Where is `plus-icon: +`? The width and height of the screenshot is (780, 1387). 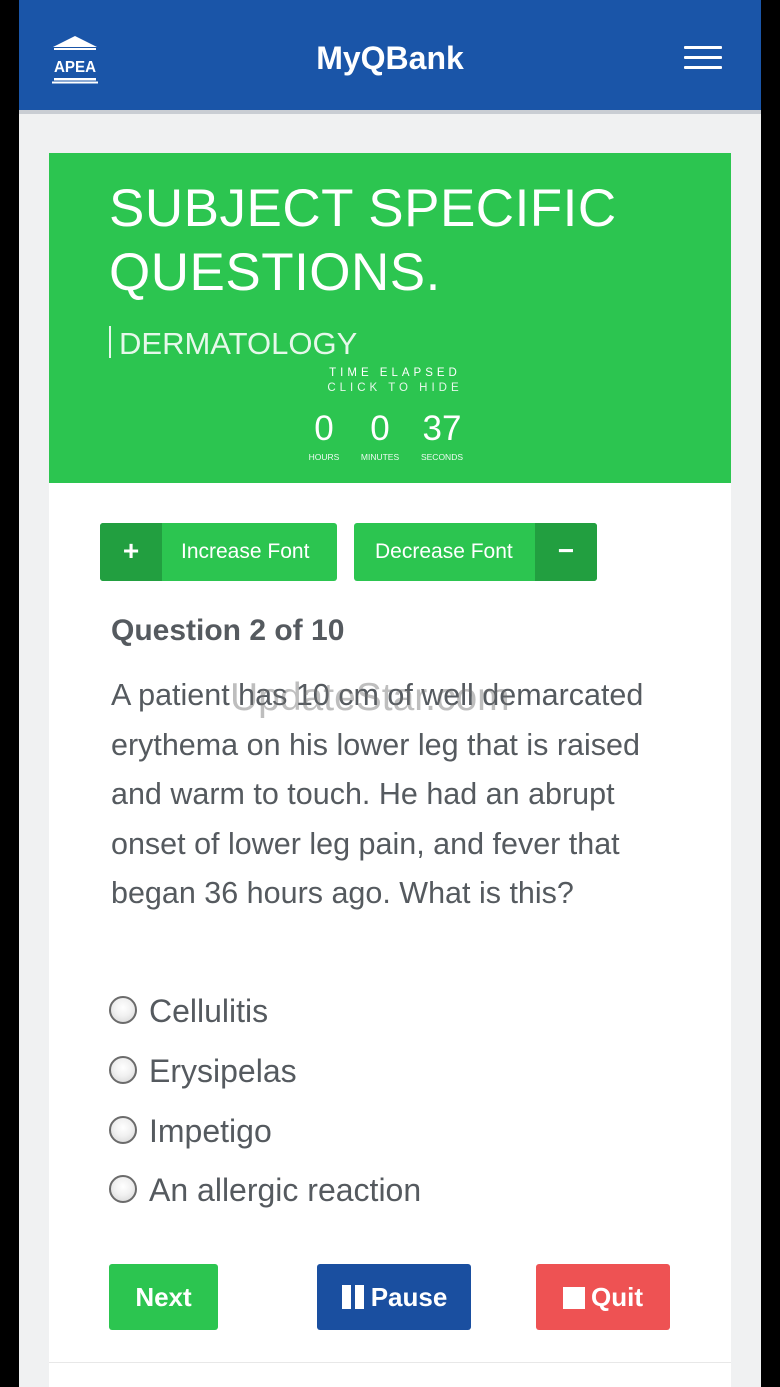 plus-icon: + is located at coordinates (131, 552).